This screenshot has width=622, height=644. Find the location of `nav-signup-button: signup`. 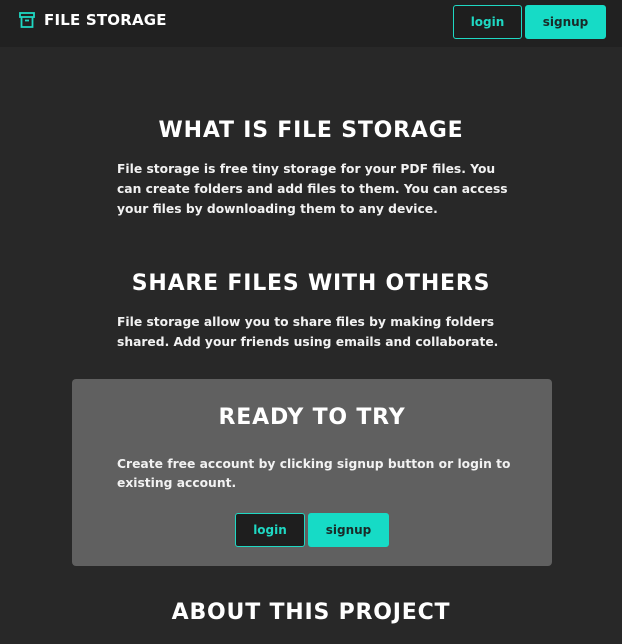

nav-signup-button: signup is located at coordinates (565, 22).